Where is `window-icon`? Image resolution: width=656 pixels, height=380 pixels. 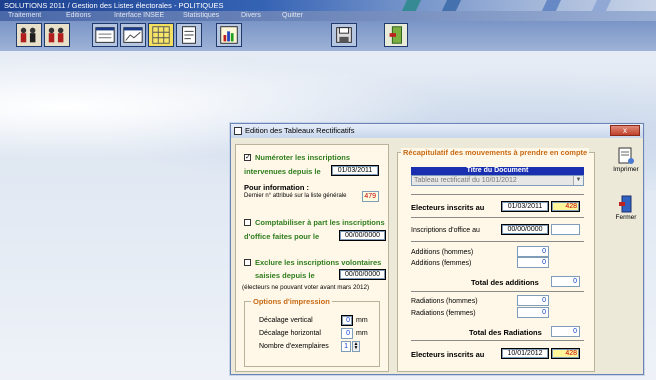 window-icon is located at coordinates (105, 35).